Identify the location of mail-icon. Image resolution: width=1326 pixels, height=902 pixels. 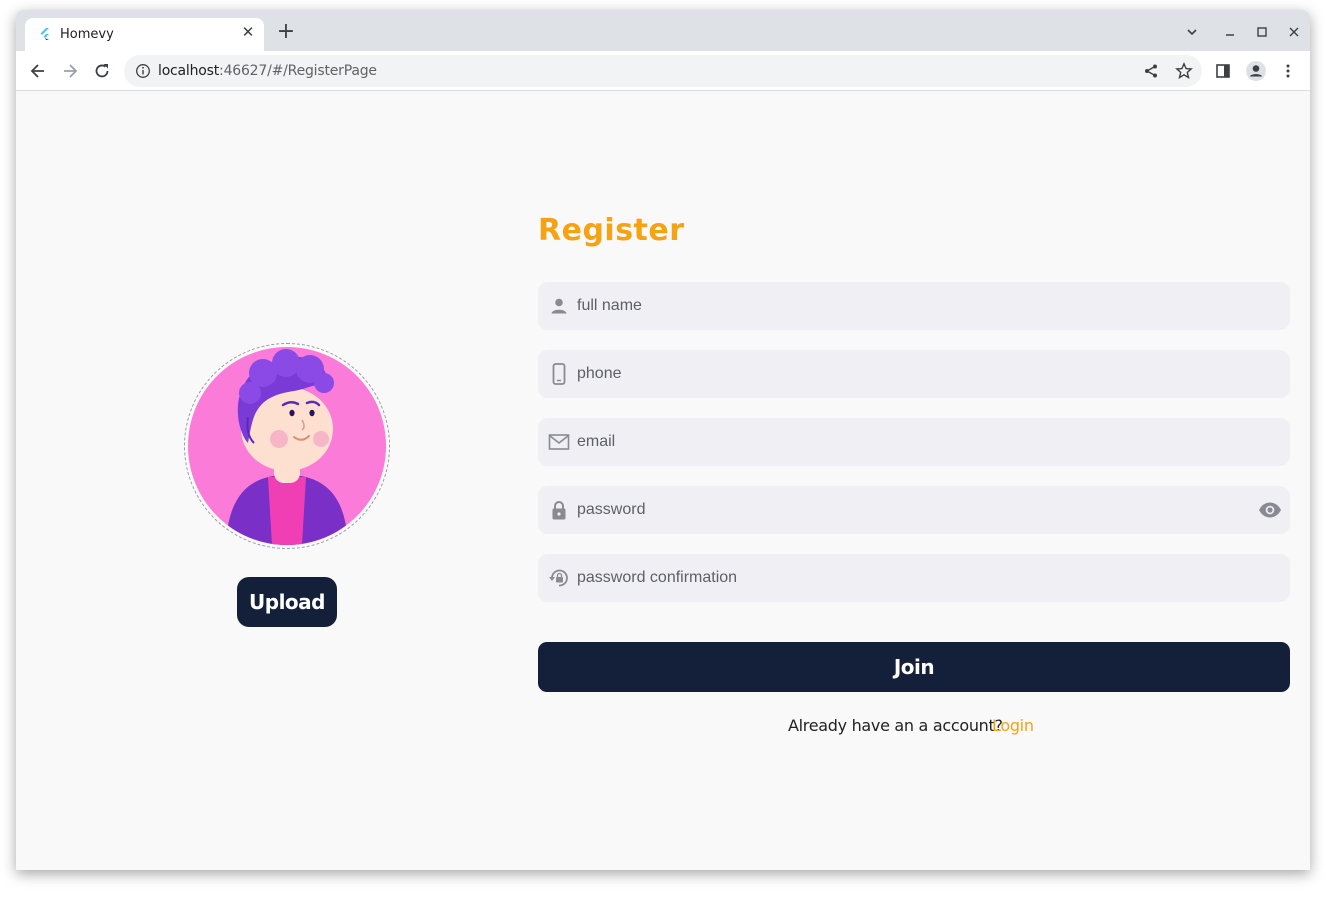
(559, 442).